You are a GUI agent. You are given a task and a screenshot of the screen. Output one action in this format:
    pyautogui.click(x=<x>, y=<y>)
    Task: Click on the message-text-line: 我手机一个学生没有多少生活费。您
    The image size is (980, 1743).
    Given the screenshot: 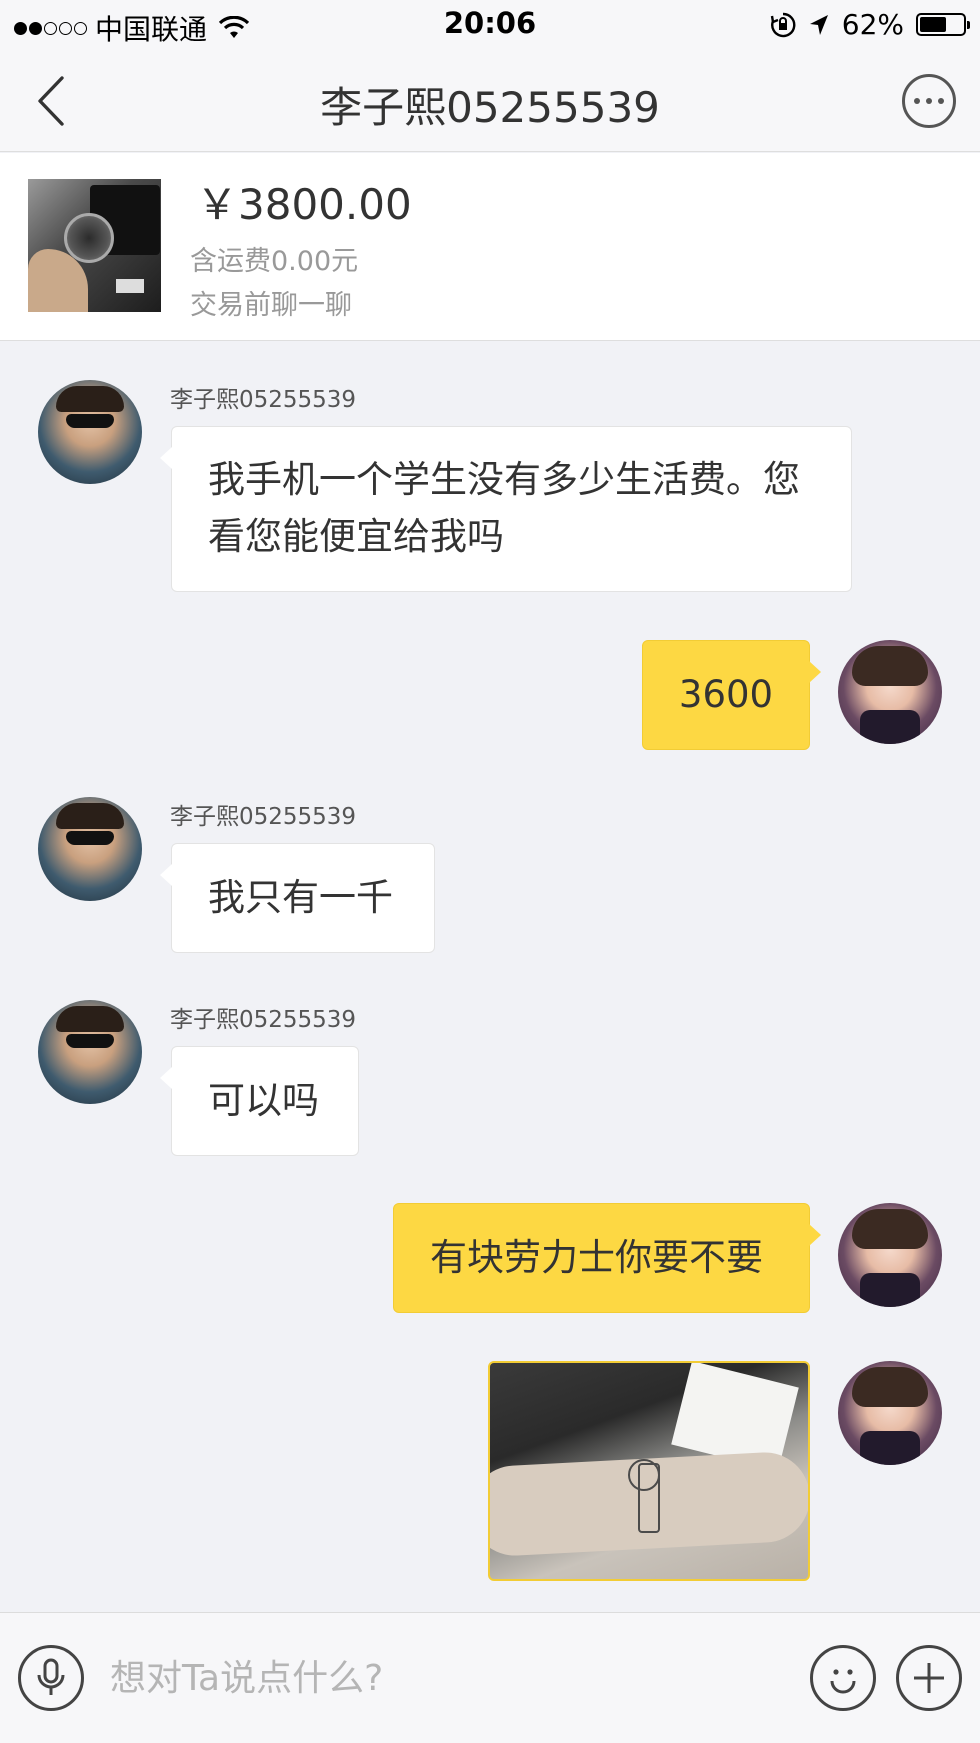 What is the action you would take?
    pyautogui.click(x=504, y=479)
    